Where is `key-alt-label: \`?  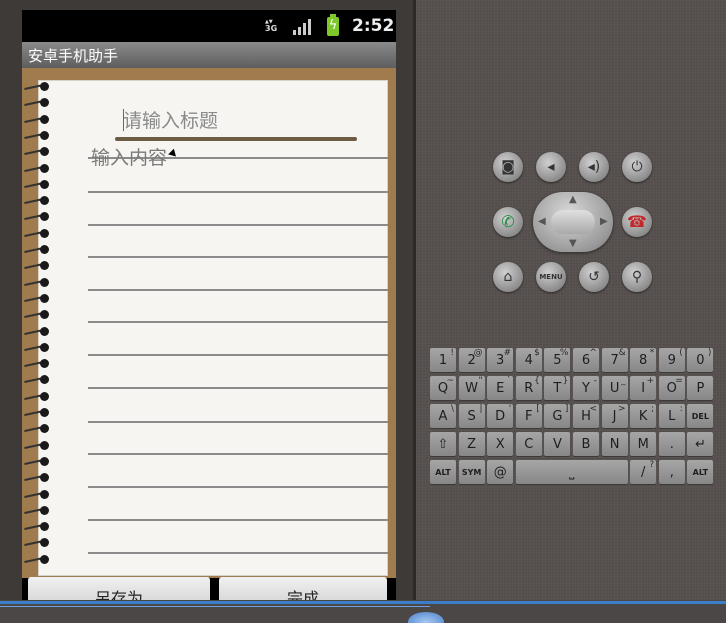 key-alt-label: \ is located at coordinates (452, 409).